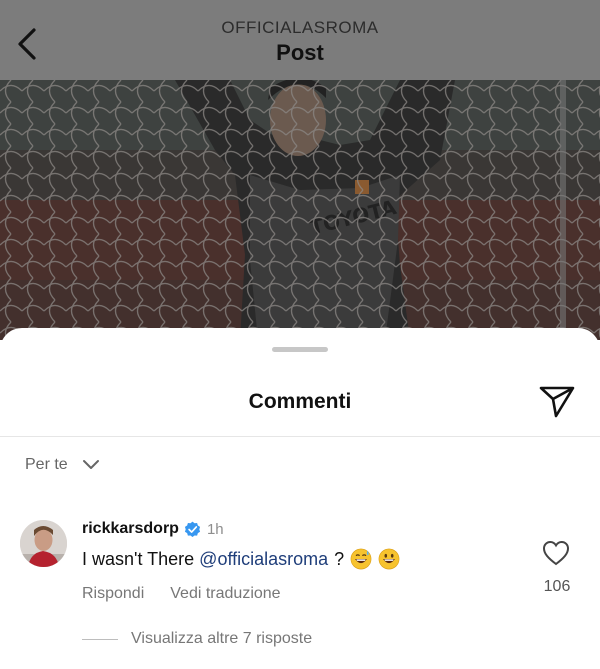 The width and height of the screenshot is (600, 669). I want to click on sort-dropdown: Per te, so click(62, 465).